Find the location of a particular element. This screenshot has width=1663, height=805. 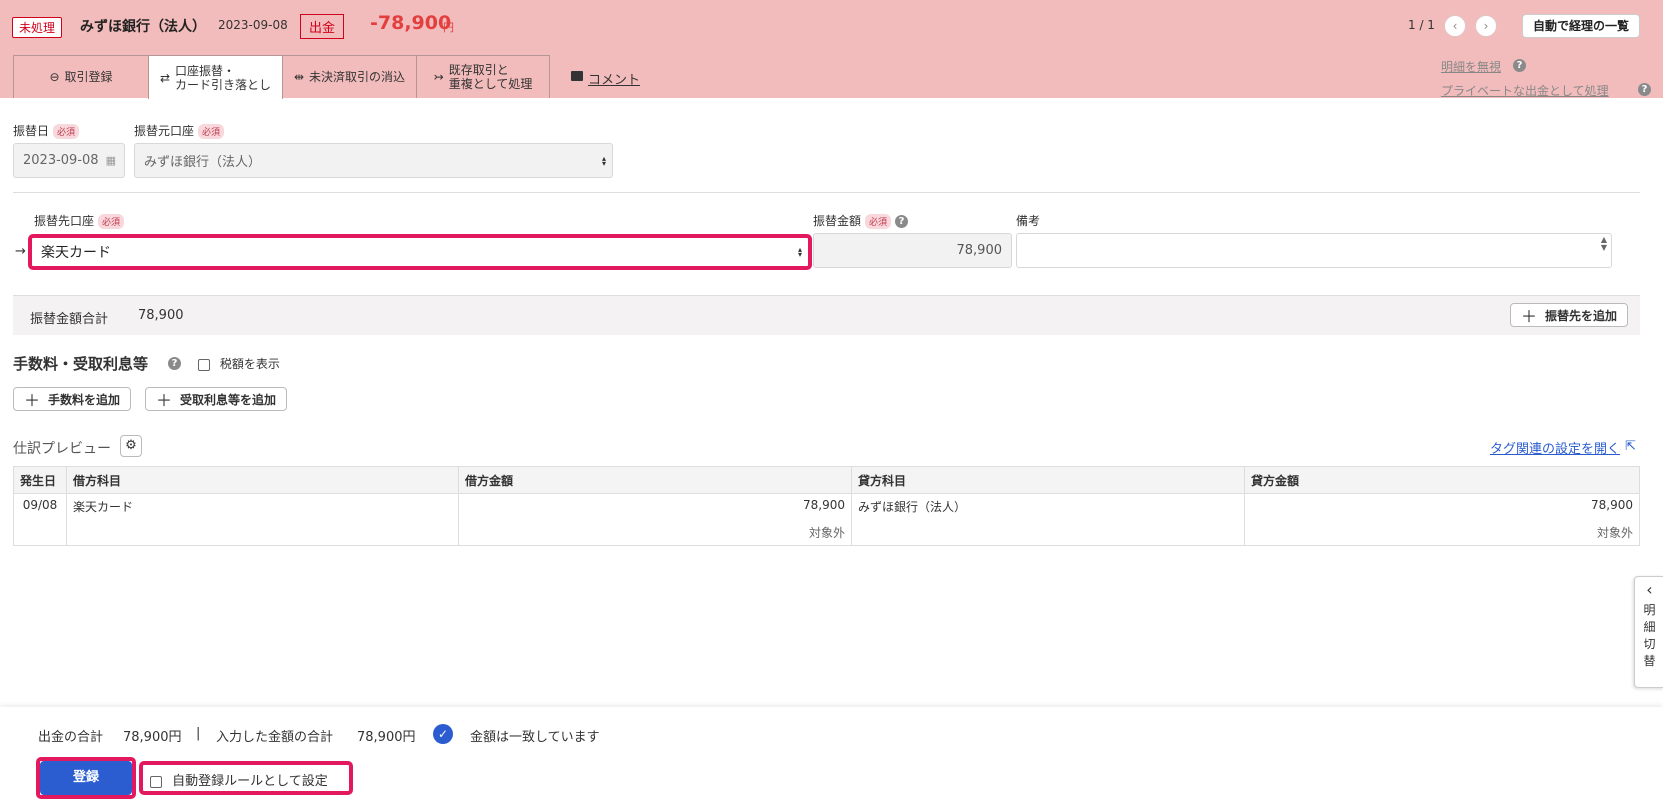

cell-date: 09/08 is located at coordinates (40, 506).